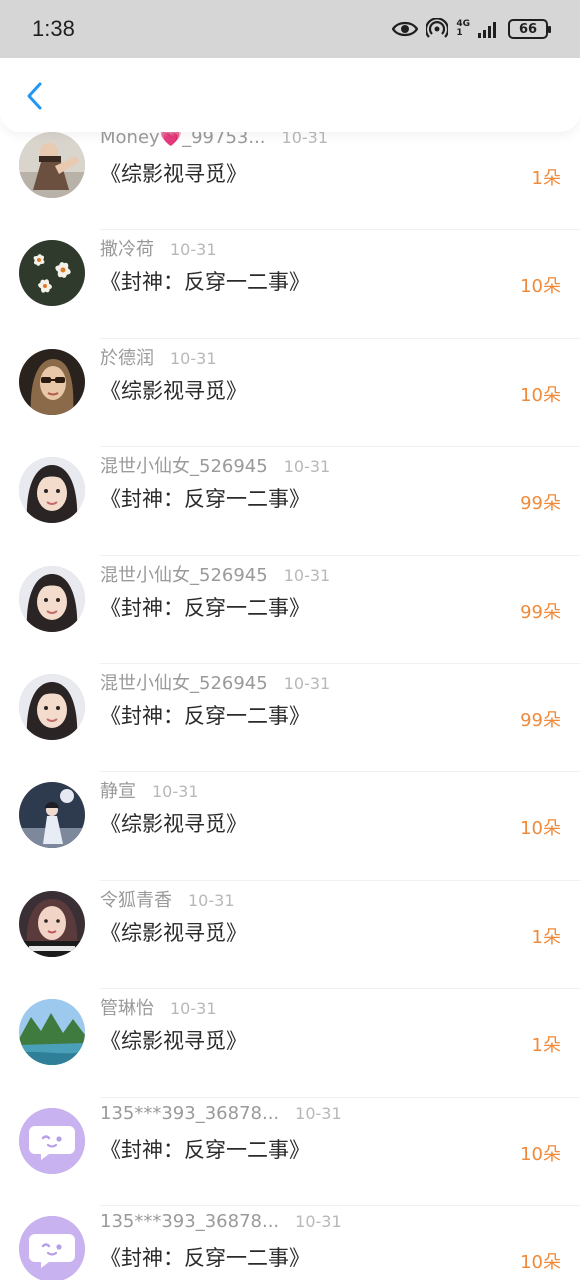  What do you see at coordinates (489, 29) in the screenshot?
I see `signal-icon` at bounding box center [489, 29].